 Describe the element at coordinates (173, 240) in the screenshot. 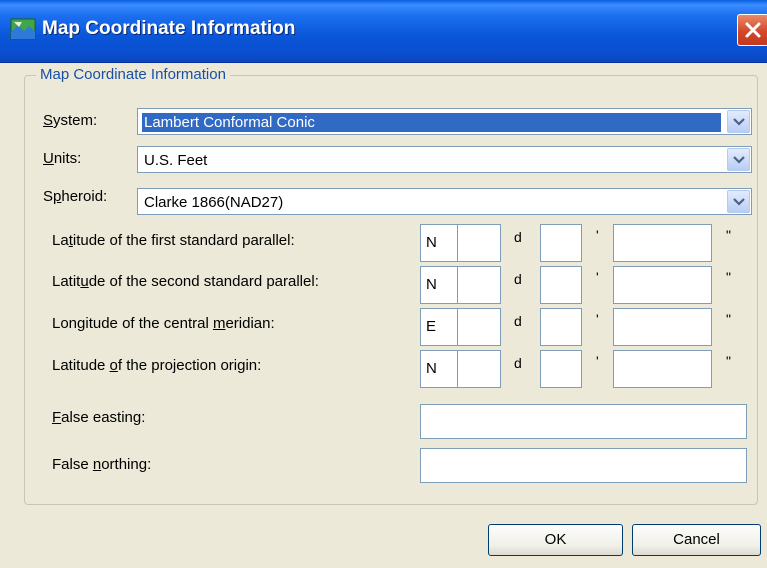

I see `param-label: Latitude of the first standard parallel:` at that location.